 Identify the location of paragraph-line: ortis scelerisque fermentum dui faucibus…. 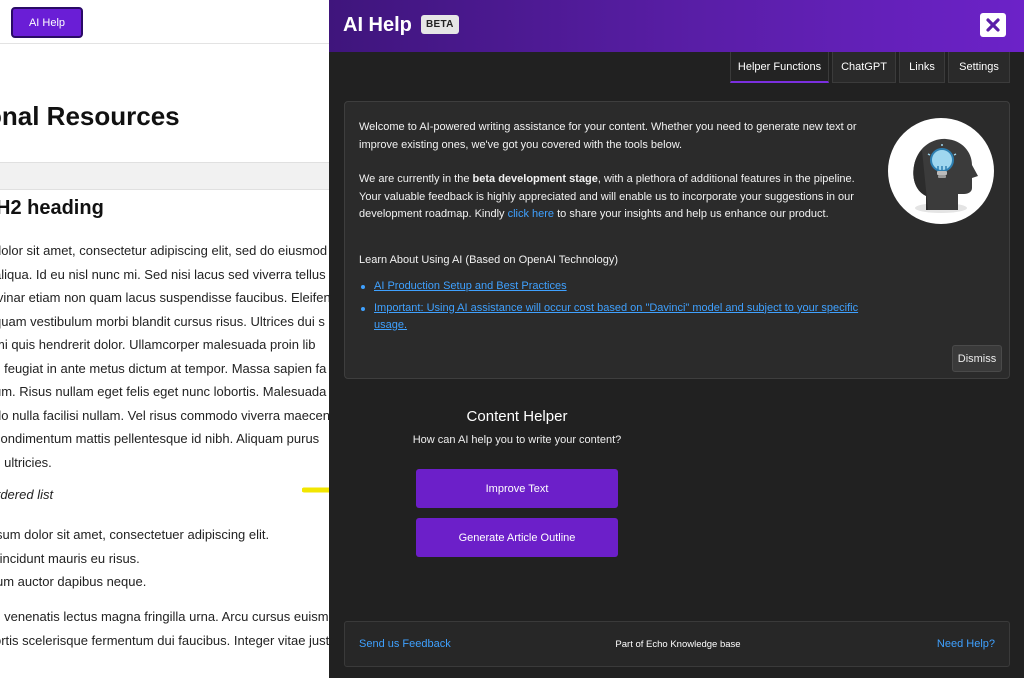
(165, 640).